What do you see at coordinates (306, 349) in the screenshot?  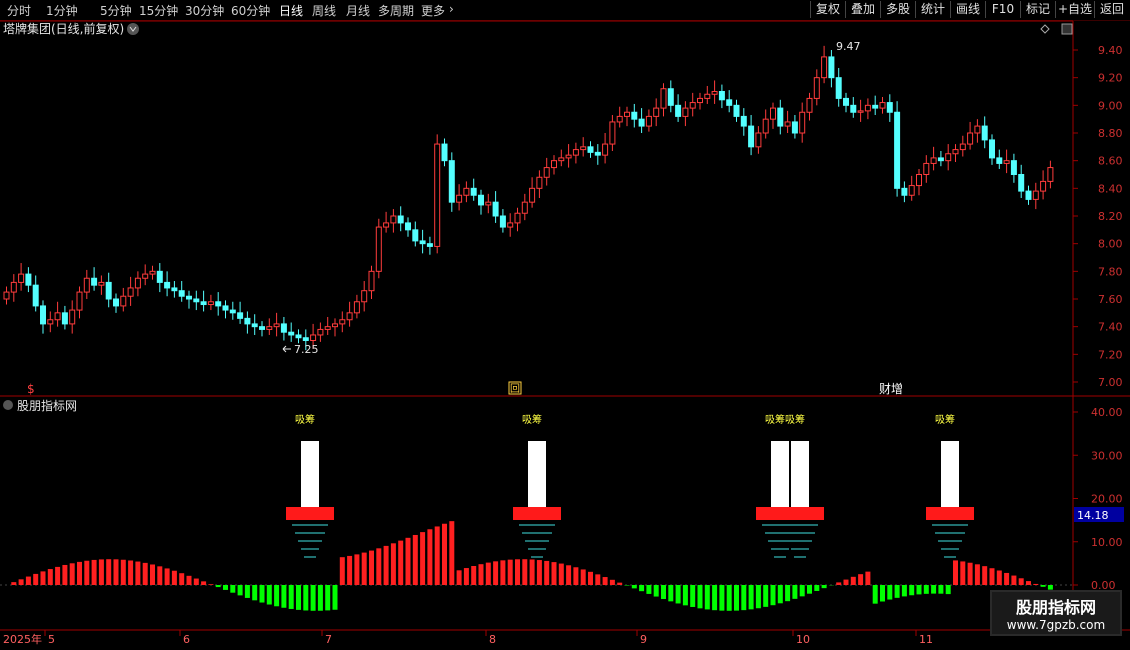 I see `low-price-label: 7.25` at bounding box center [306, 349].